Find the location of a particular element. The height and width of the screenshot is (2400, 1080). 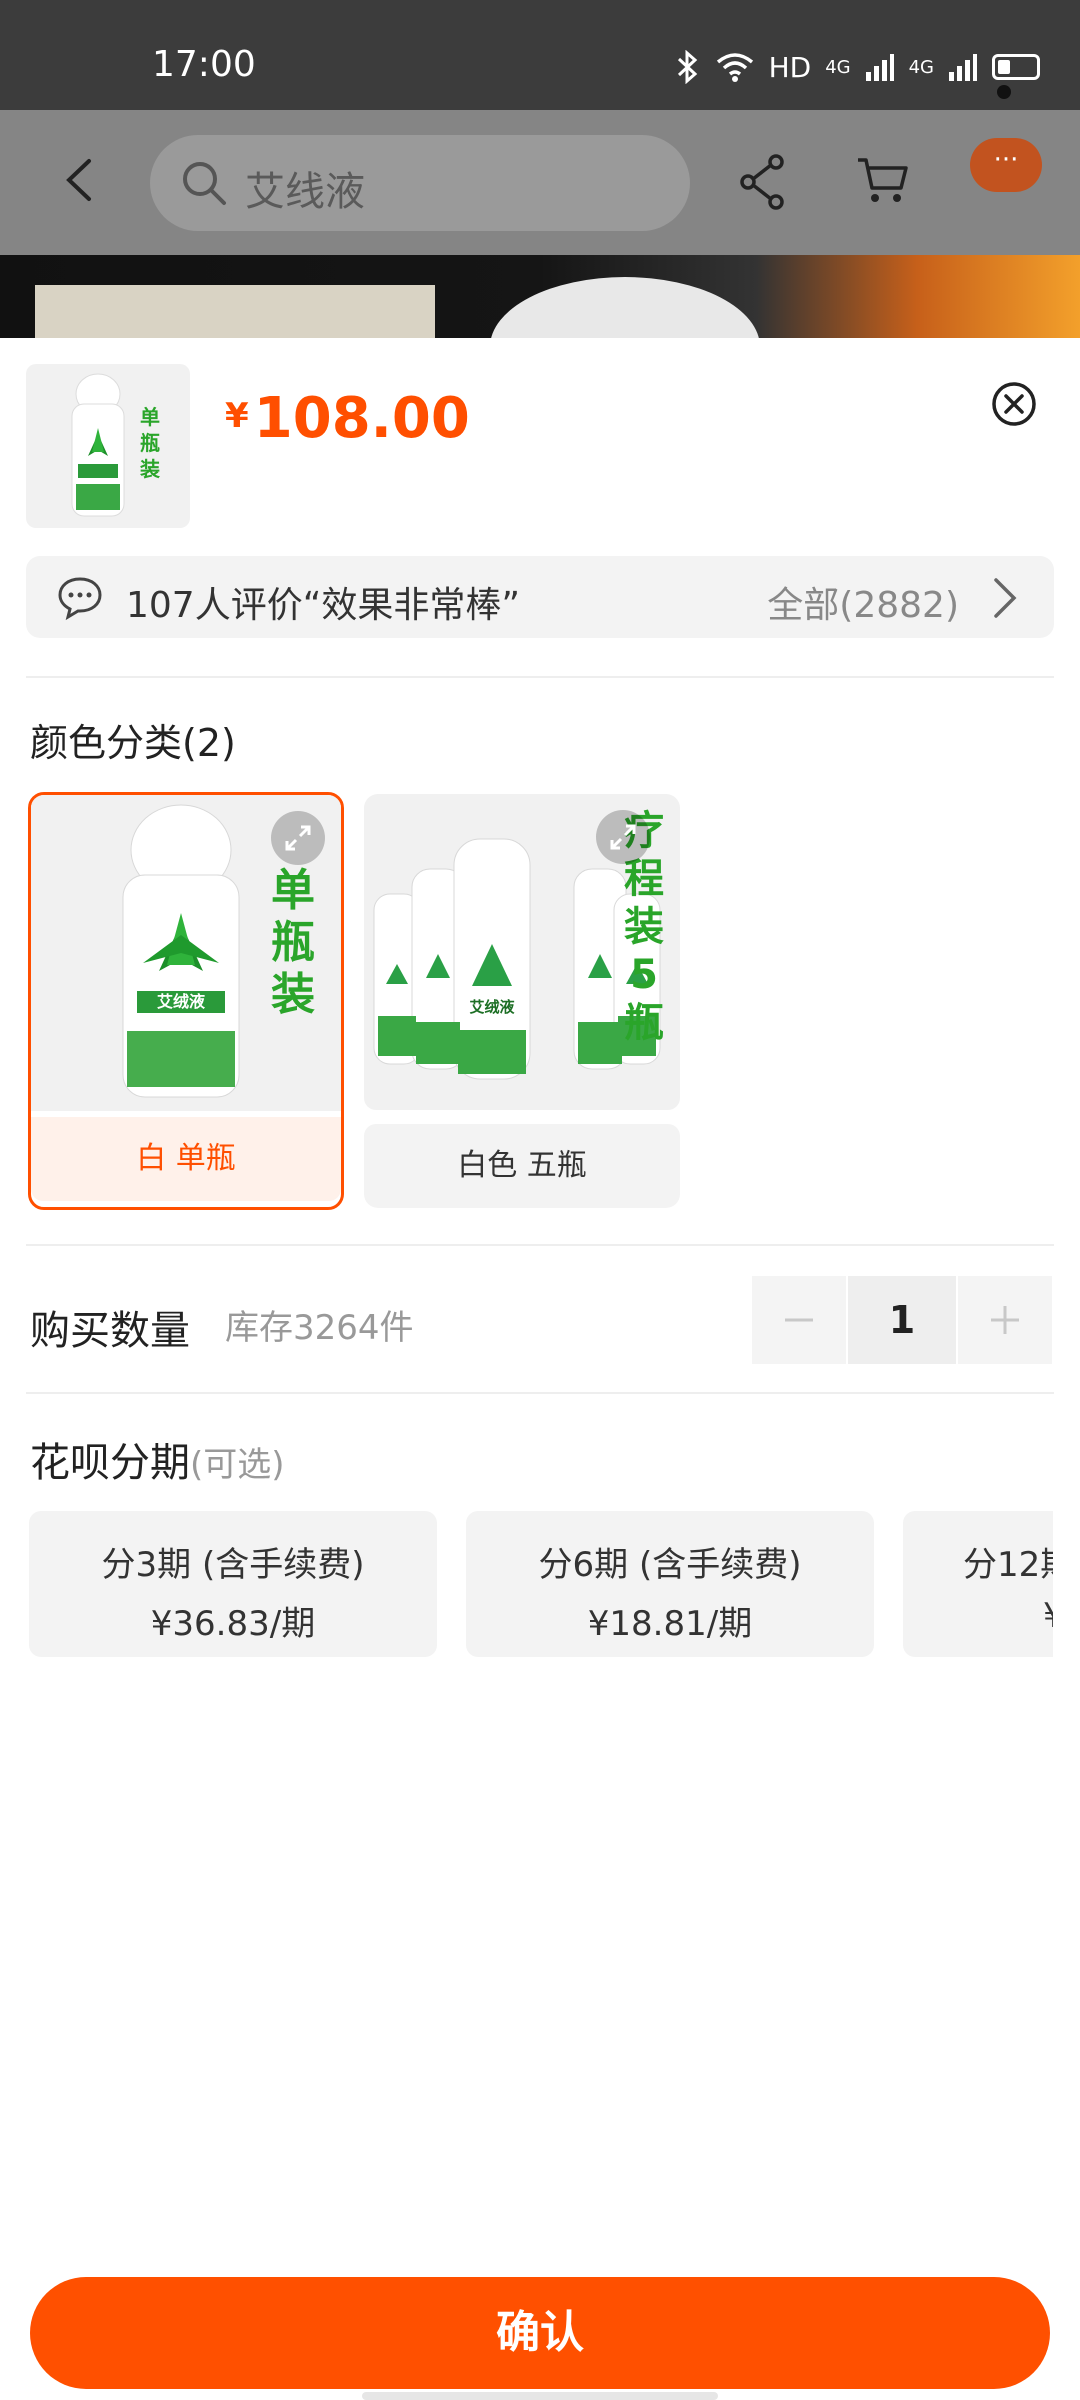

variant-label: 白 单瓶 is located at coordinates (186, 1159).